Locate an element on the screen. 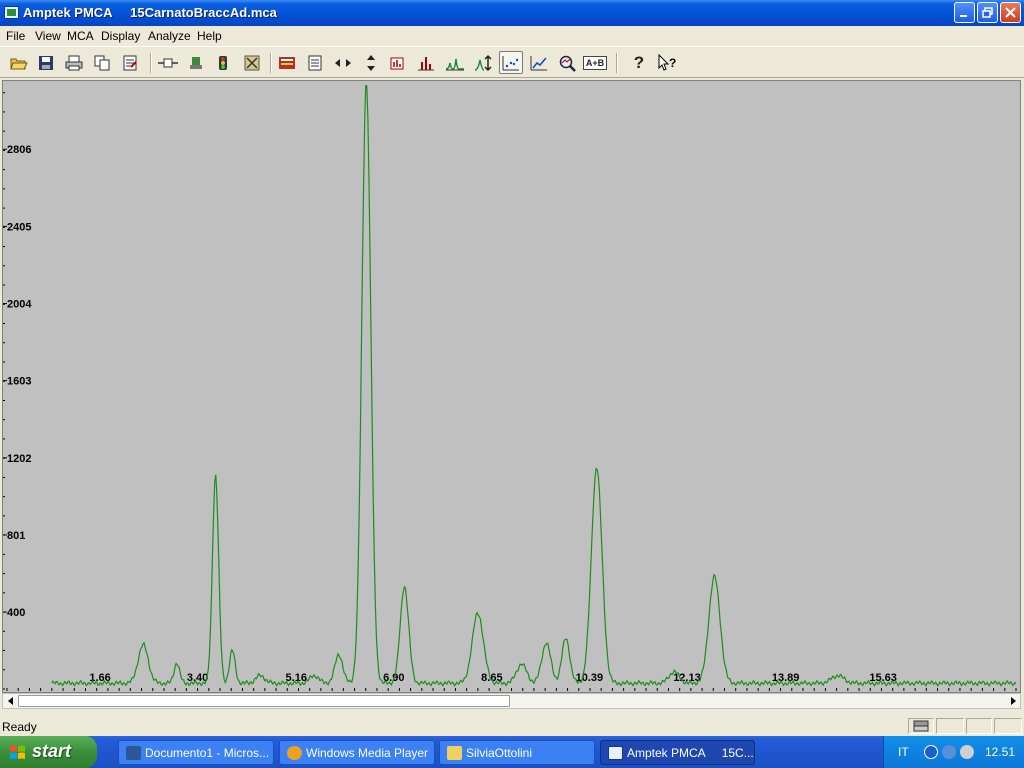 The width and height of the screenshot is (1024, 768). color-settings-icon is located at coordinates (287, 62).